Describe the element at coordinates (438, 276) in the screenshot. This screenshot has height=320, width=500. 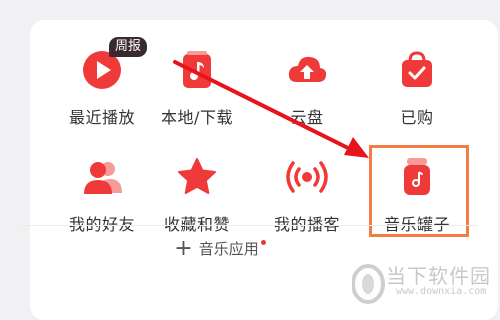
I see `watermark-text: 当下软件园` at that location.